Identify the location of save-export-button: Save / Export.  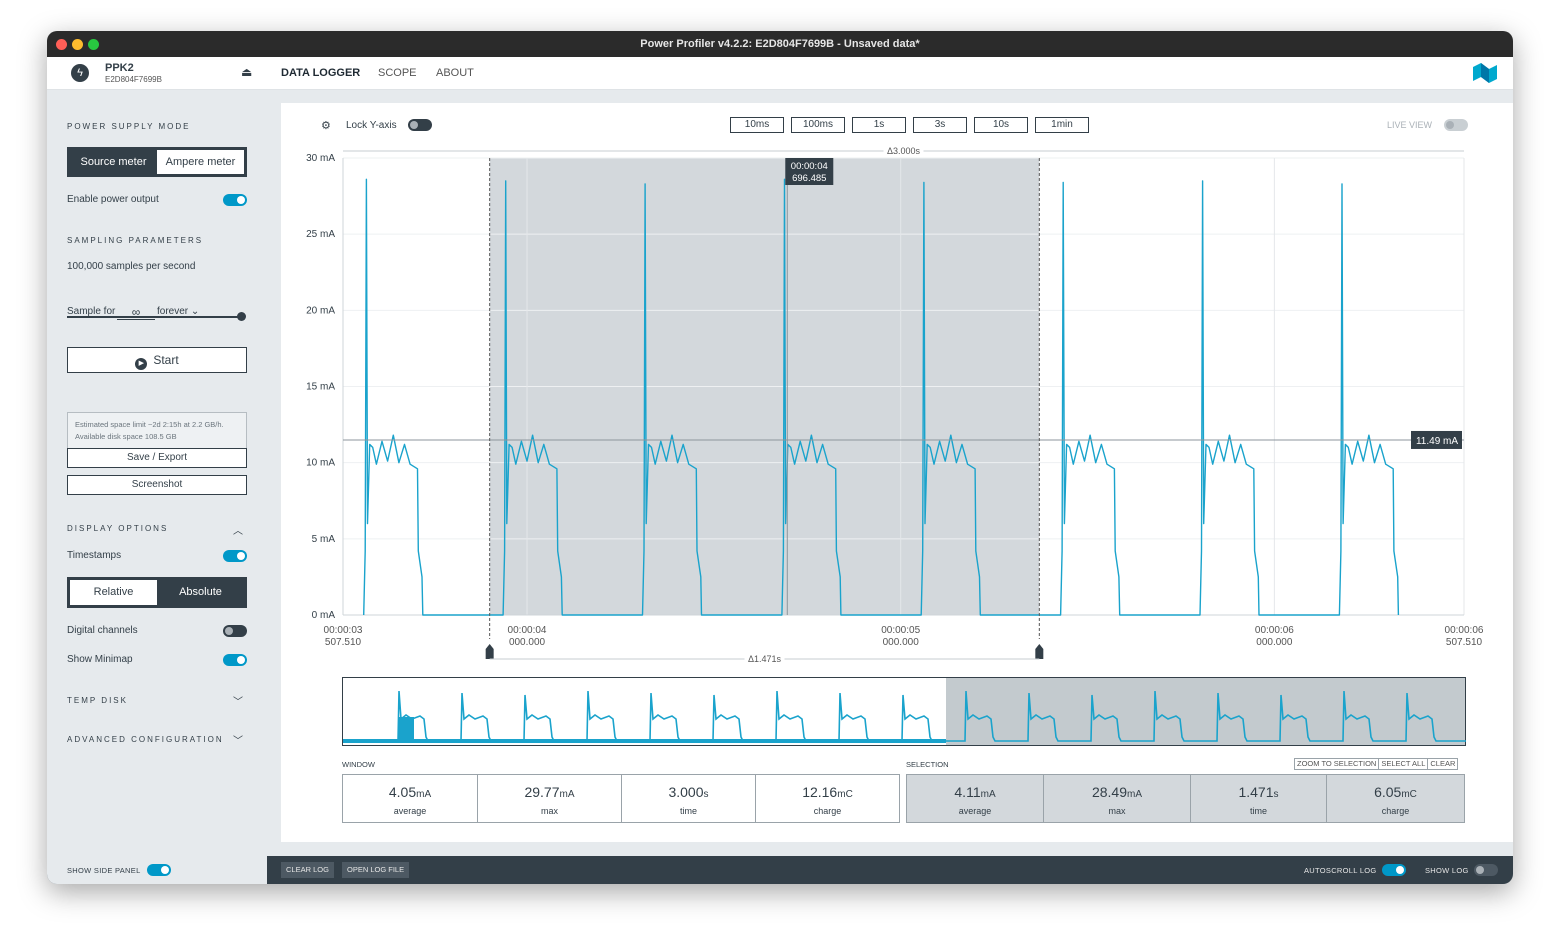
(157, 458).